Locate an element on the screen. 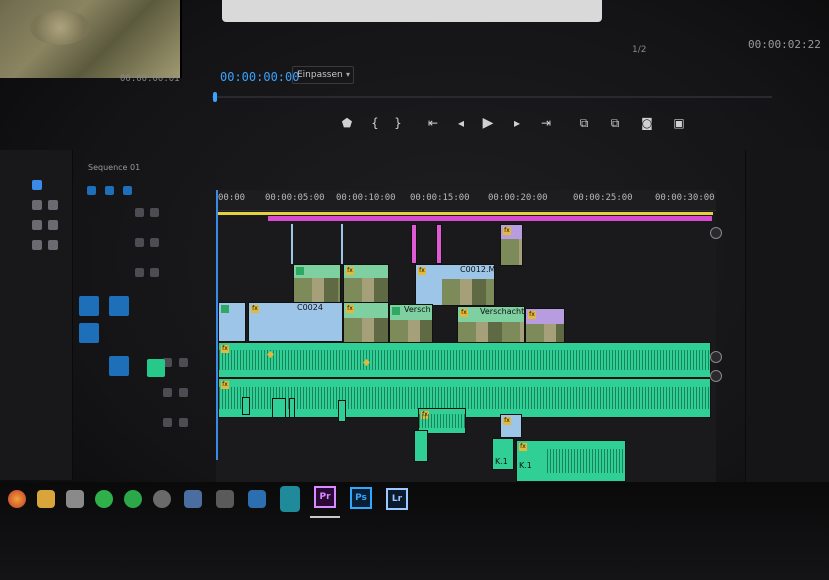 The image size is (829, 580). lift-icon: ⧉ is located at coordinates (584, 123).